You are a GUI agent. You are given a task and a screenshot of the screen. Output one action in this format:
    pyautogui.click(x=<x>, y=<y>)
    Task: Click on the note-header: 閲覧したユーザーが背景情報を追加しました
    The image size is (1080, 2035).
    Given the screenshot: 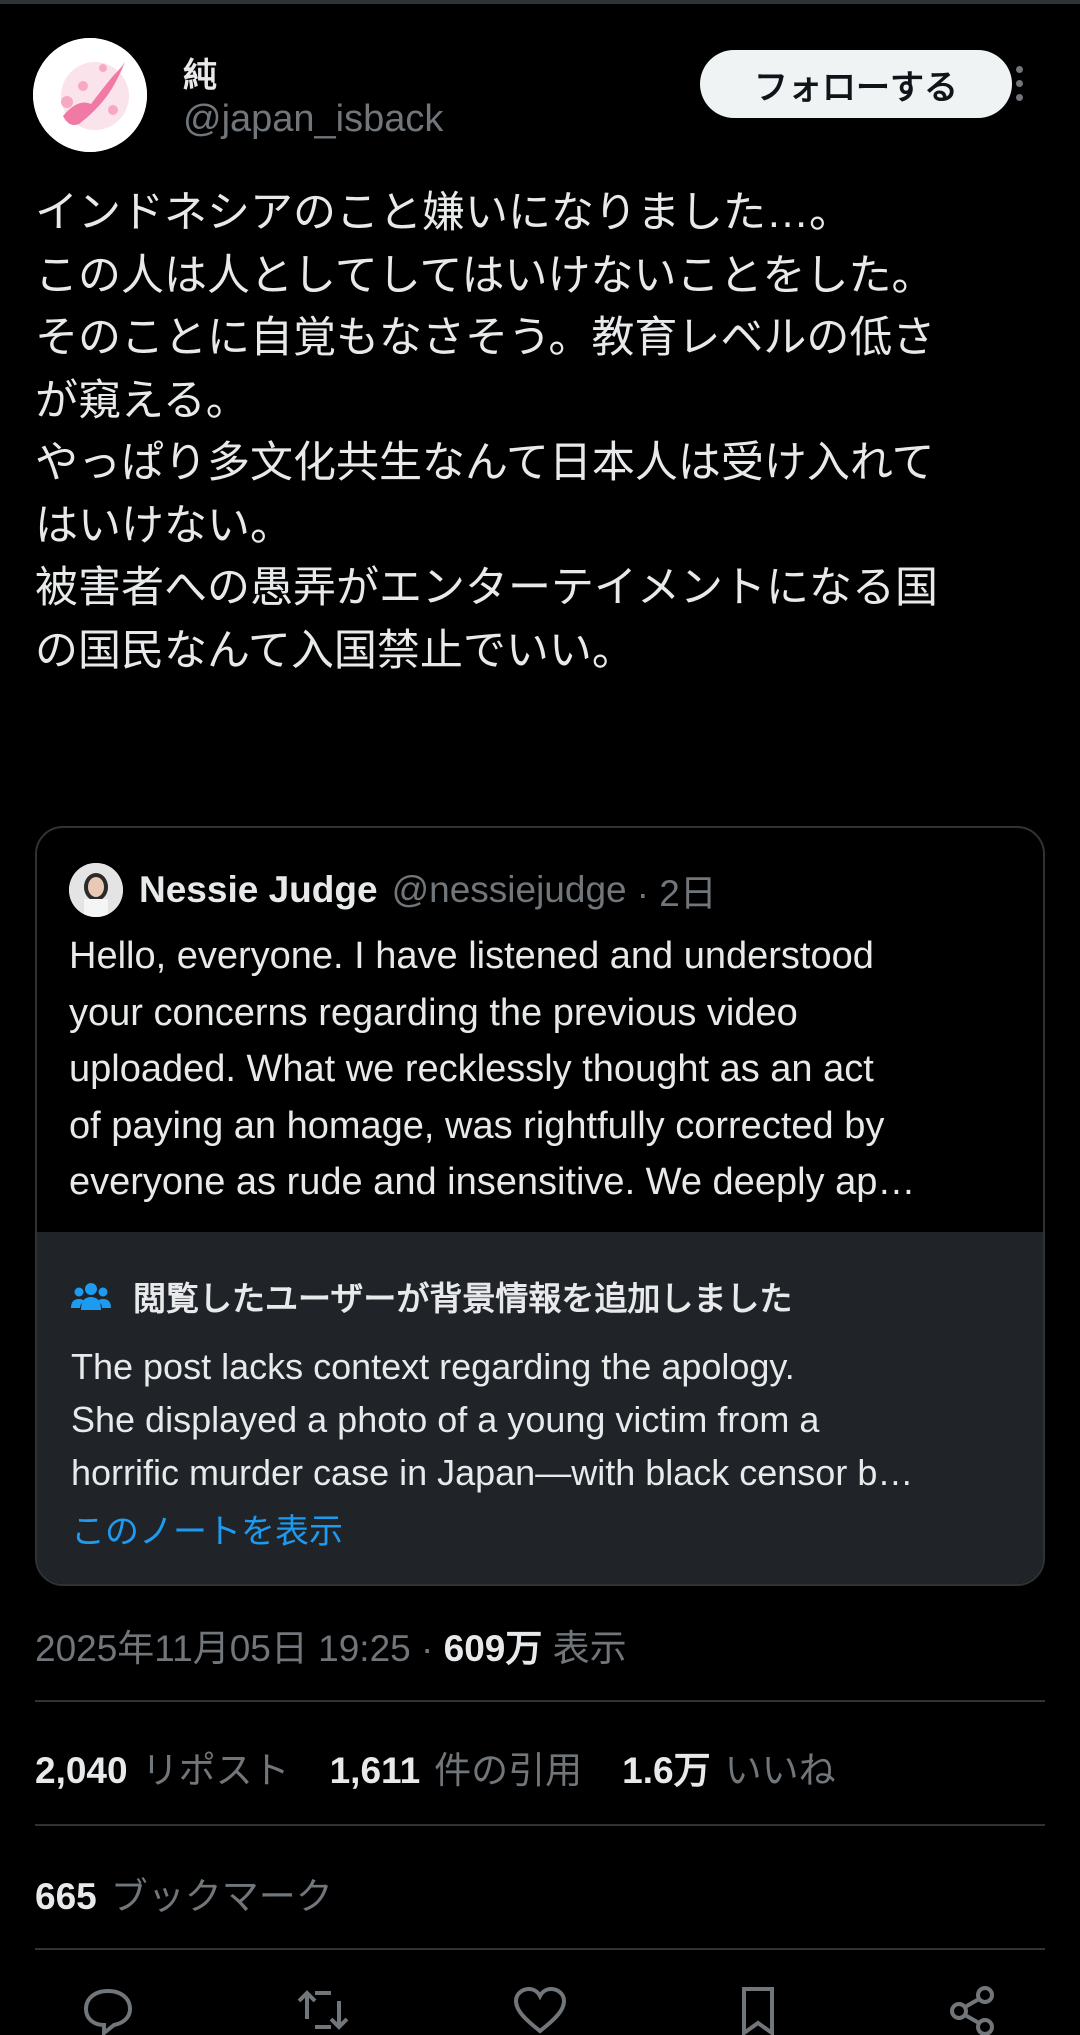 What is the action you would take?
    pyautogui.click(x=431, y=1296)
    